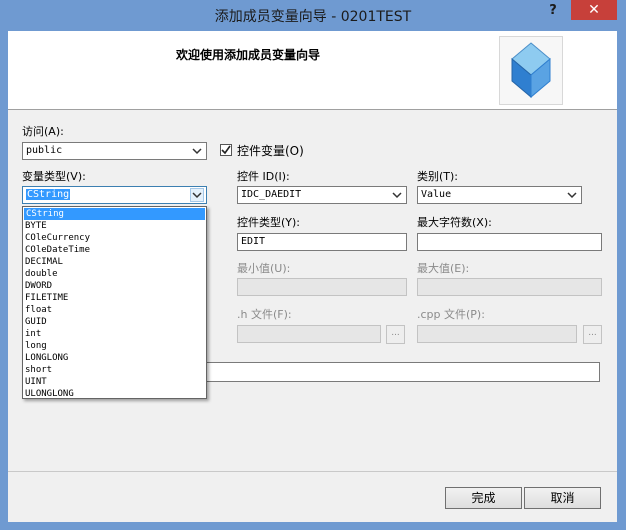 The width and height of the screenshot is (626, 530). What do you see at coordinates (114, 298) in the screenshot?
I see `dropdown-option: FILETIME` at bounding box center [114, 298].